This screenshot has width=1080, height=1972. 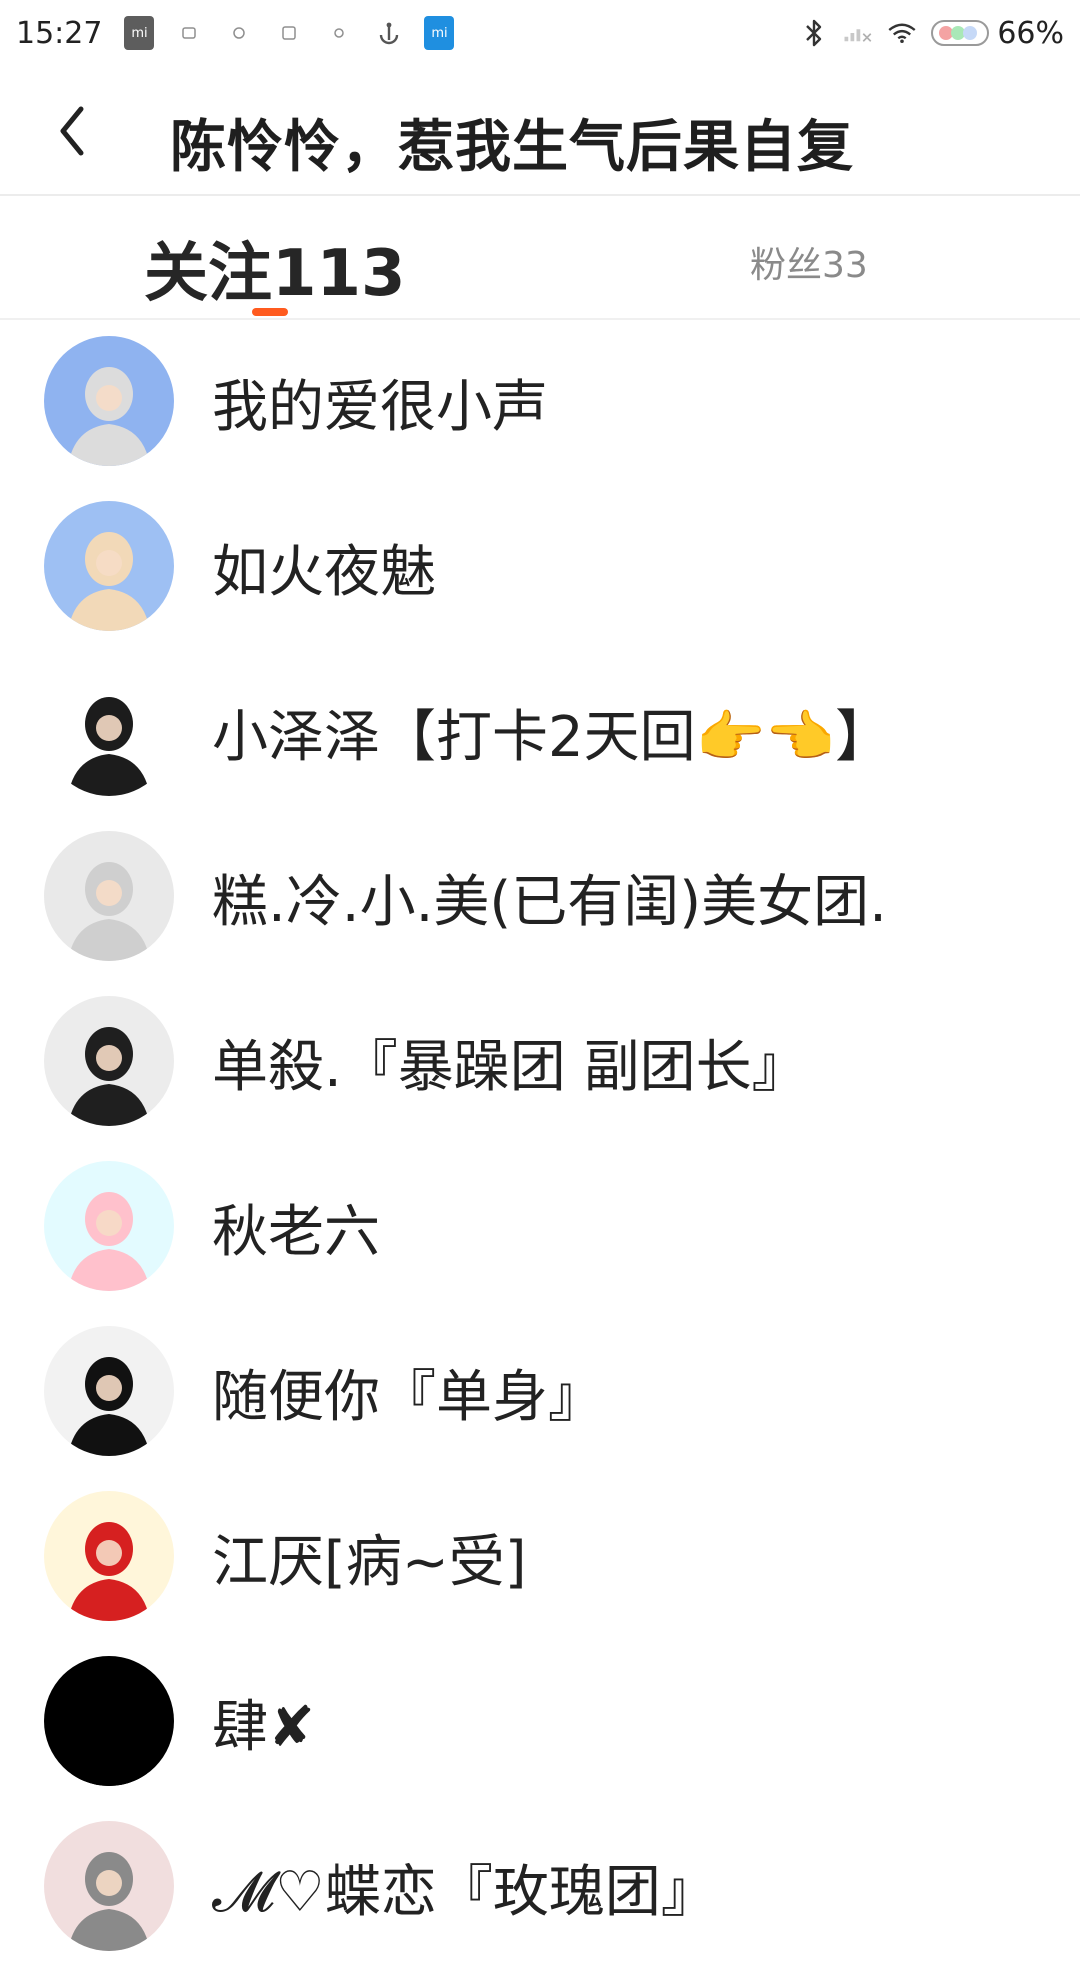 I want to click on user-name: 单殺.『暴躁团 副团长』, so click(x=510, y=1067).